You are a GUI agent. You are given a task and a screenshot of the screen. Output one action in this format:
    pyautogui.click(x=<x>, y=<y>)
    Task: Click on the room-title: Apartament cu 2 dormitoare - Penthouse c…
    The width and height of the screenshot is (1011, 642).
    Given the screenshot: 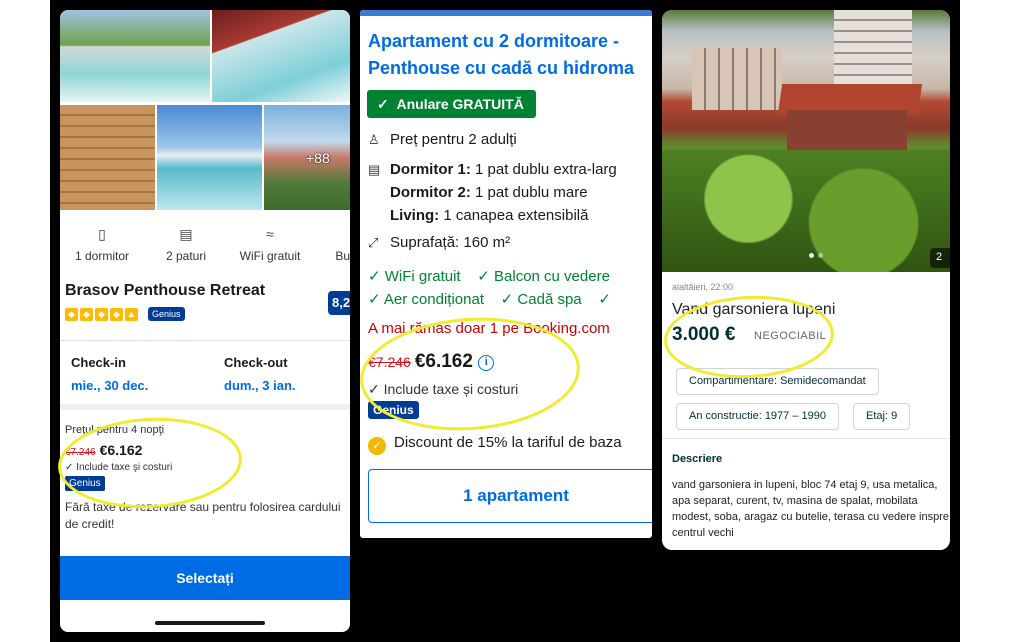 What is the action you would take?
    pyautogui.click(x=510, y=55)
    